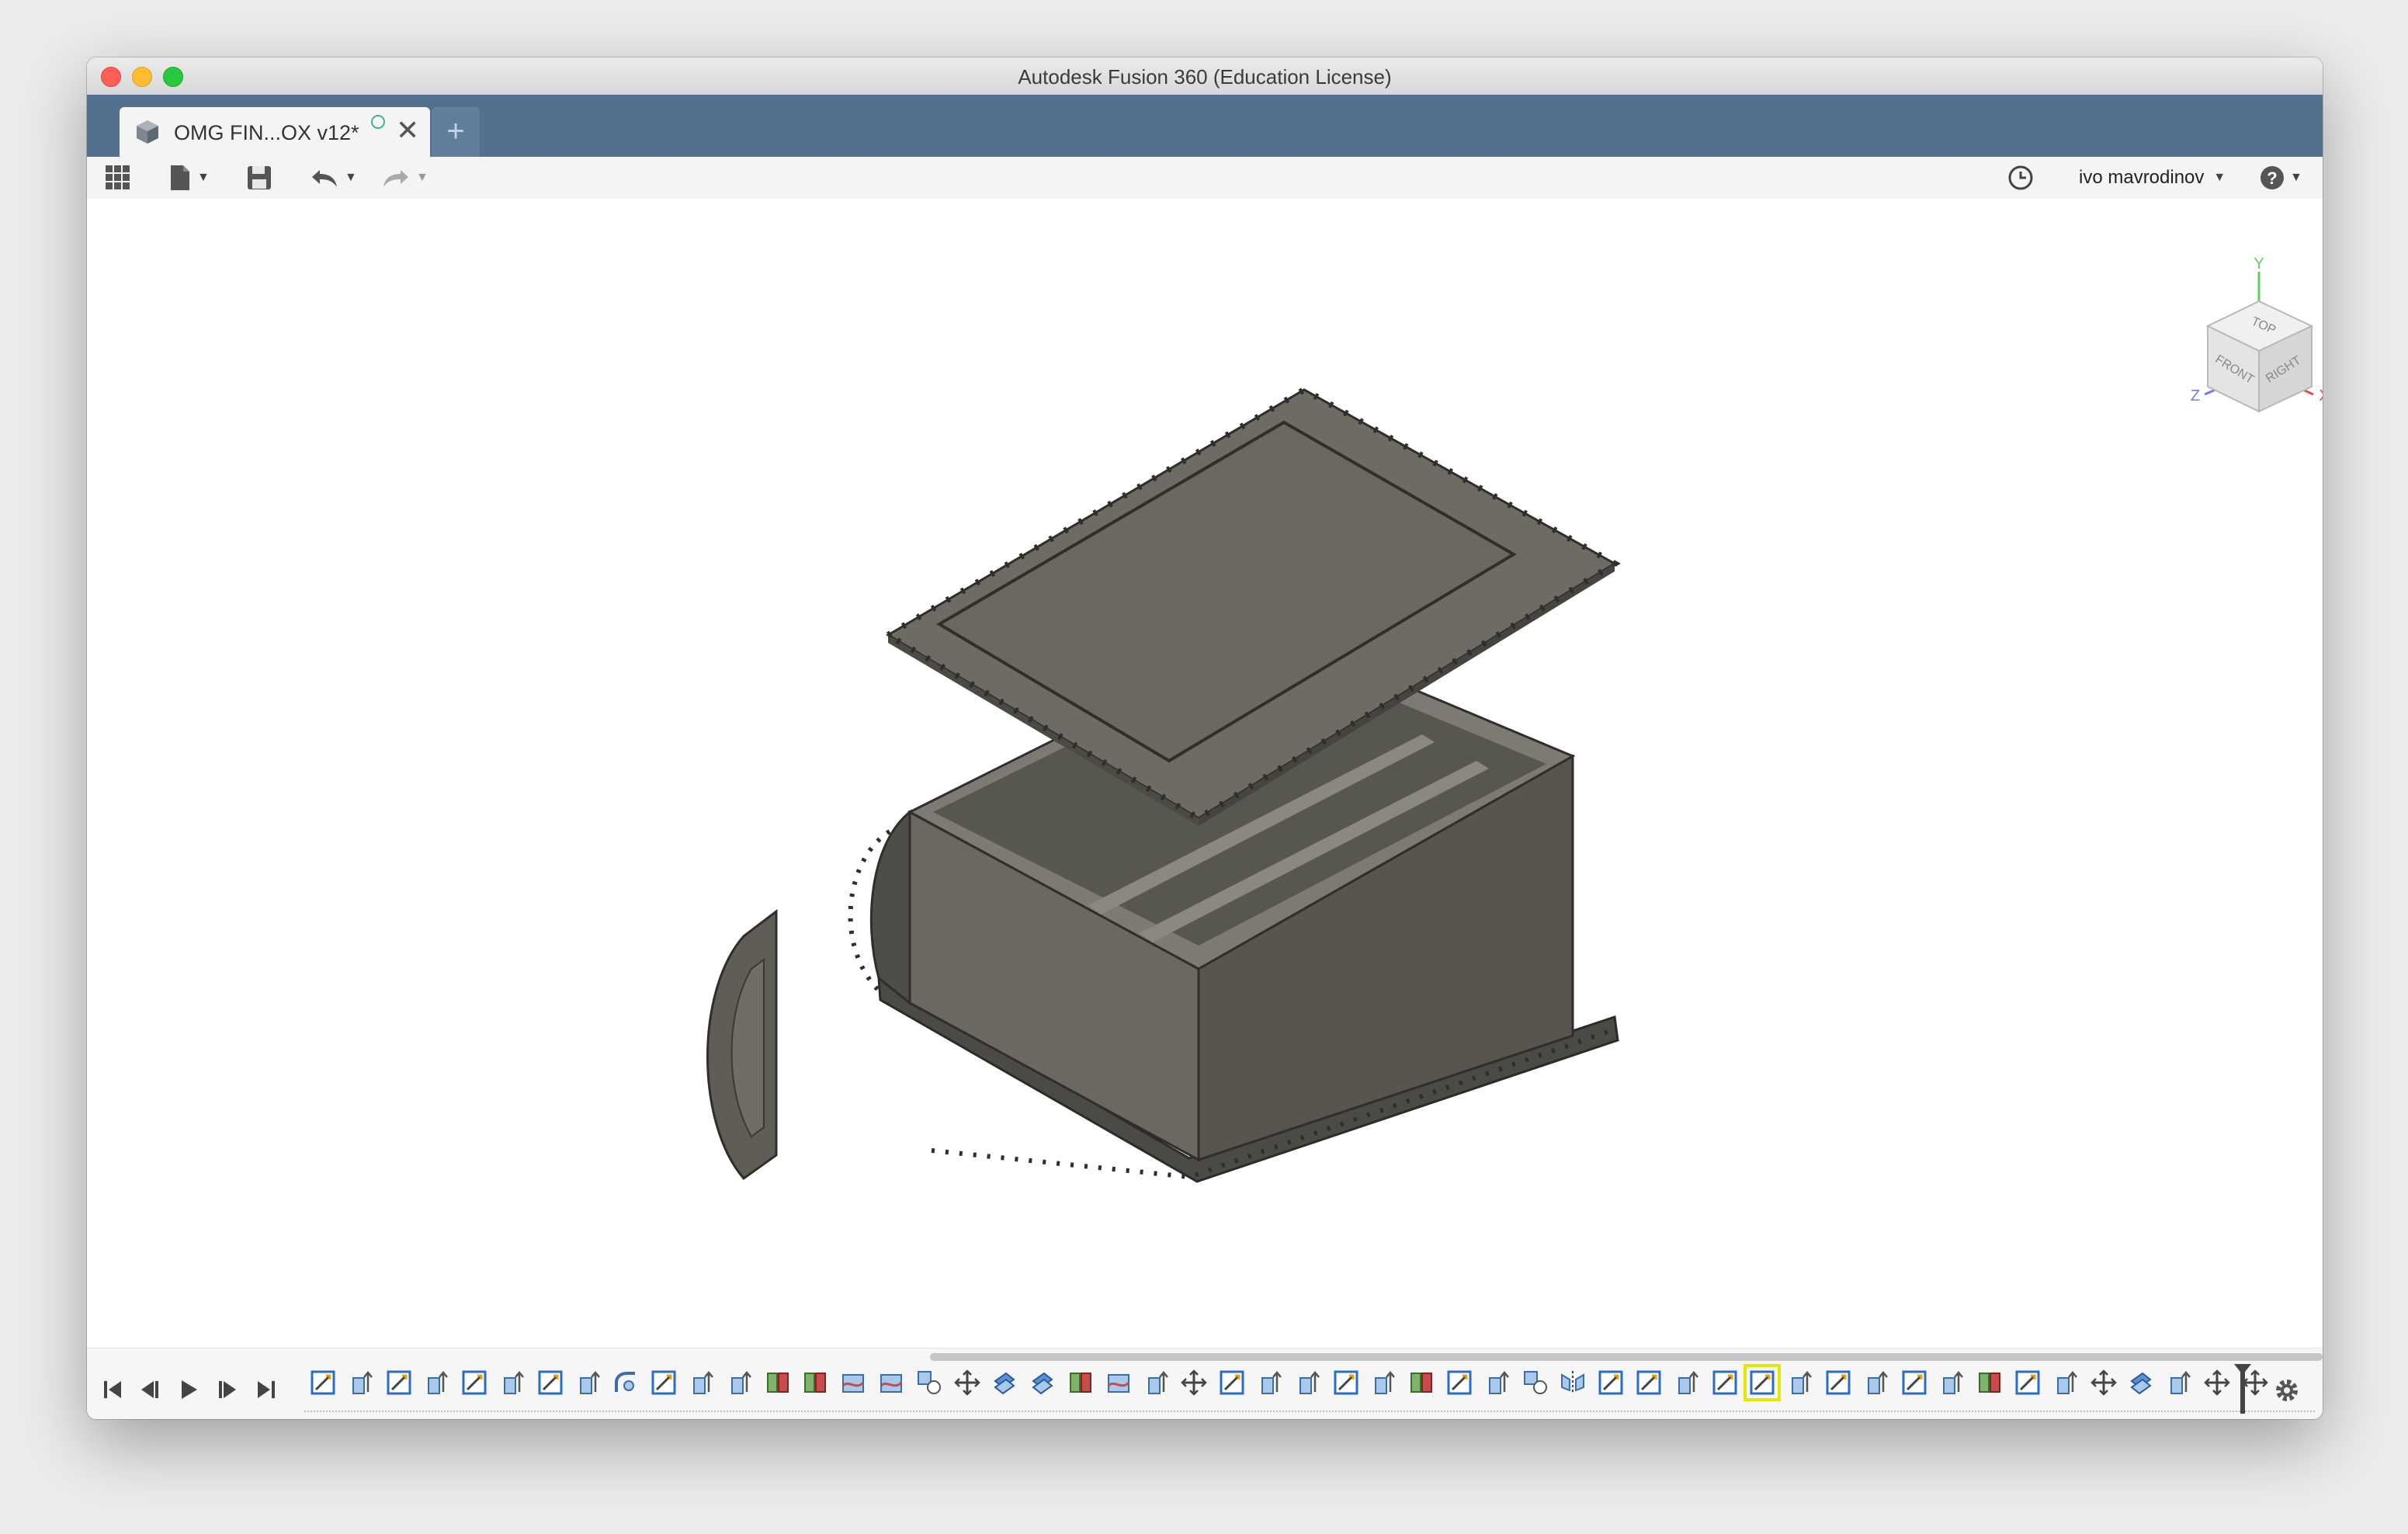  What do you see at coordinates (1205, 178) in the screenshot?
I see `quick-access-toolbar: ▼ ▼ ▼ ivo mavrodinov ▼ ? ▼` at bounding box center [1205, 178].